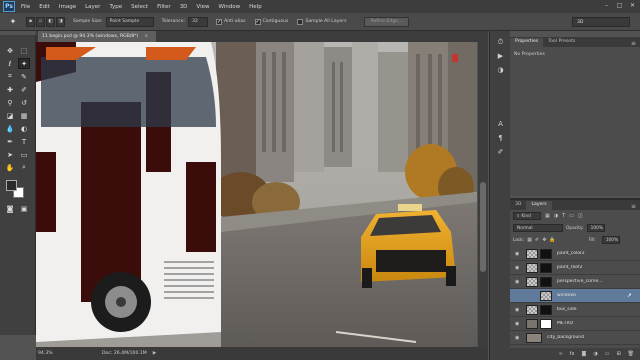 The width and height of the screenshot is (640, 360). I want to click on quick-mask-icon: ◙, so click(10, 208).